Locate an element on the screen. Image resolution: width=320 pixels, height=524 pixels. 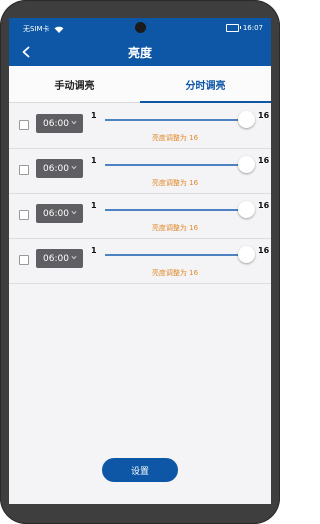
carrier-label: 无SIM卡 is located at coordinates (36, 29).